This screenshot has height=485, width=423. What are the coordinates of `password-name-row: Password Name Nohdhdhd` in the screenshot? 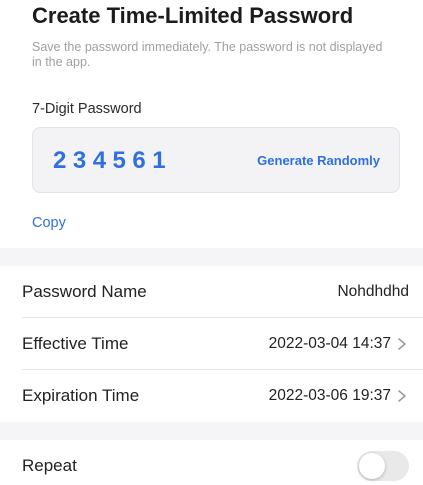 It's located at (211, 292).